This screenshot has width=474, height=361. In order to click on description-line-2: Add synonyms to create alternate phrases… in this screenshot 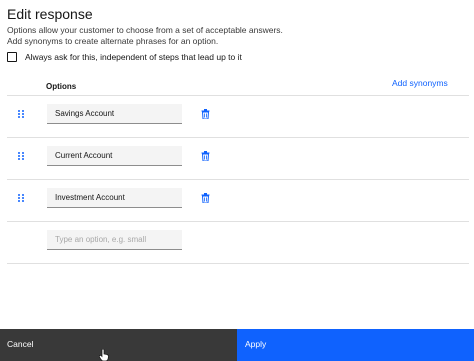, I will do `click(113, 41)`.